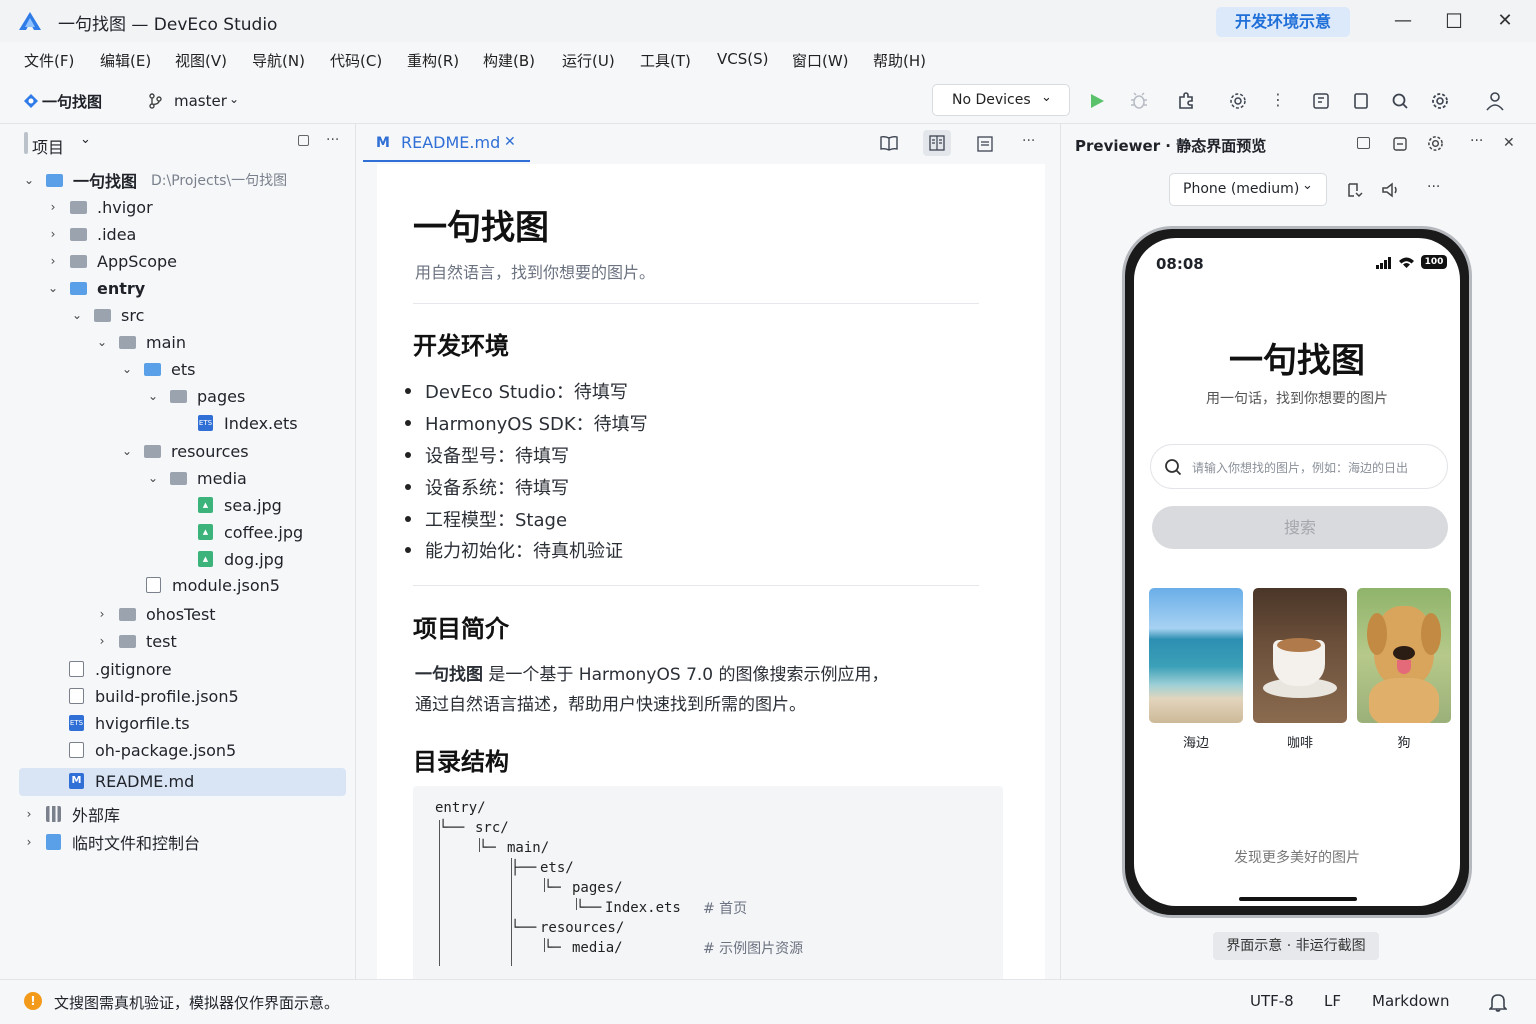 The width and height of the screenshot is (1536, 1024). Describe the element at coordinates (248, 423) in the screenshot. I see `tree-item-index-ets: ETS Index.ets` at that location.